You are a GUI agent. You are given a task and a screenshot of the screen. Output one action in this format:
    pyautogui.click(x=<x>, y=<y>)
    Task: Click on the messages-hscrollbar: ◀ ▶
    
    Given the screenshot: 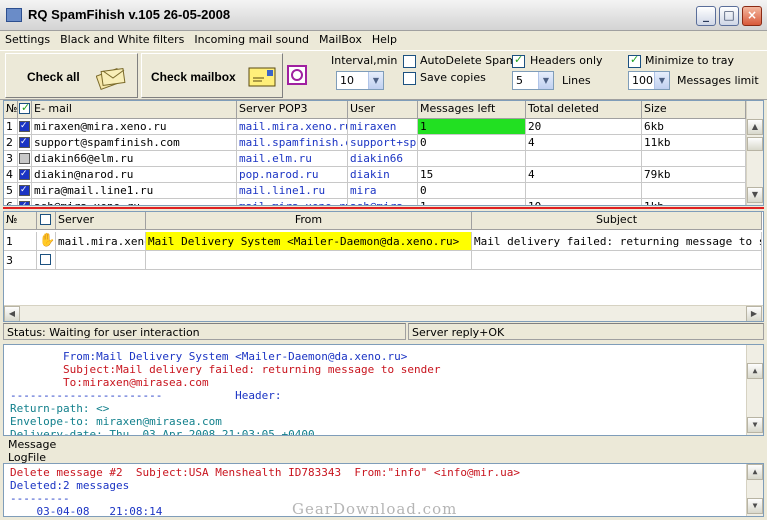 What is the action you would take?
    pyautogui.click(x=383, y=313)
    